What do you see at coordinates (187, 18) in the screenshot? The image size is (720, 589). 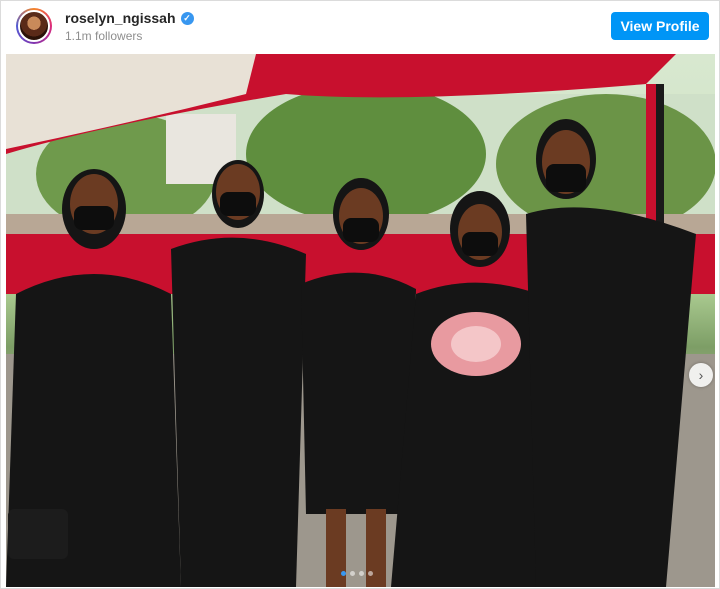 I see `verified-badge-icon: ✓` at bounding box center [187, 18].